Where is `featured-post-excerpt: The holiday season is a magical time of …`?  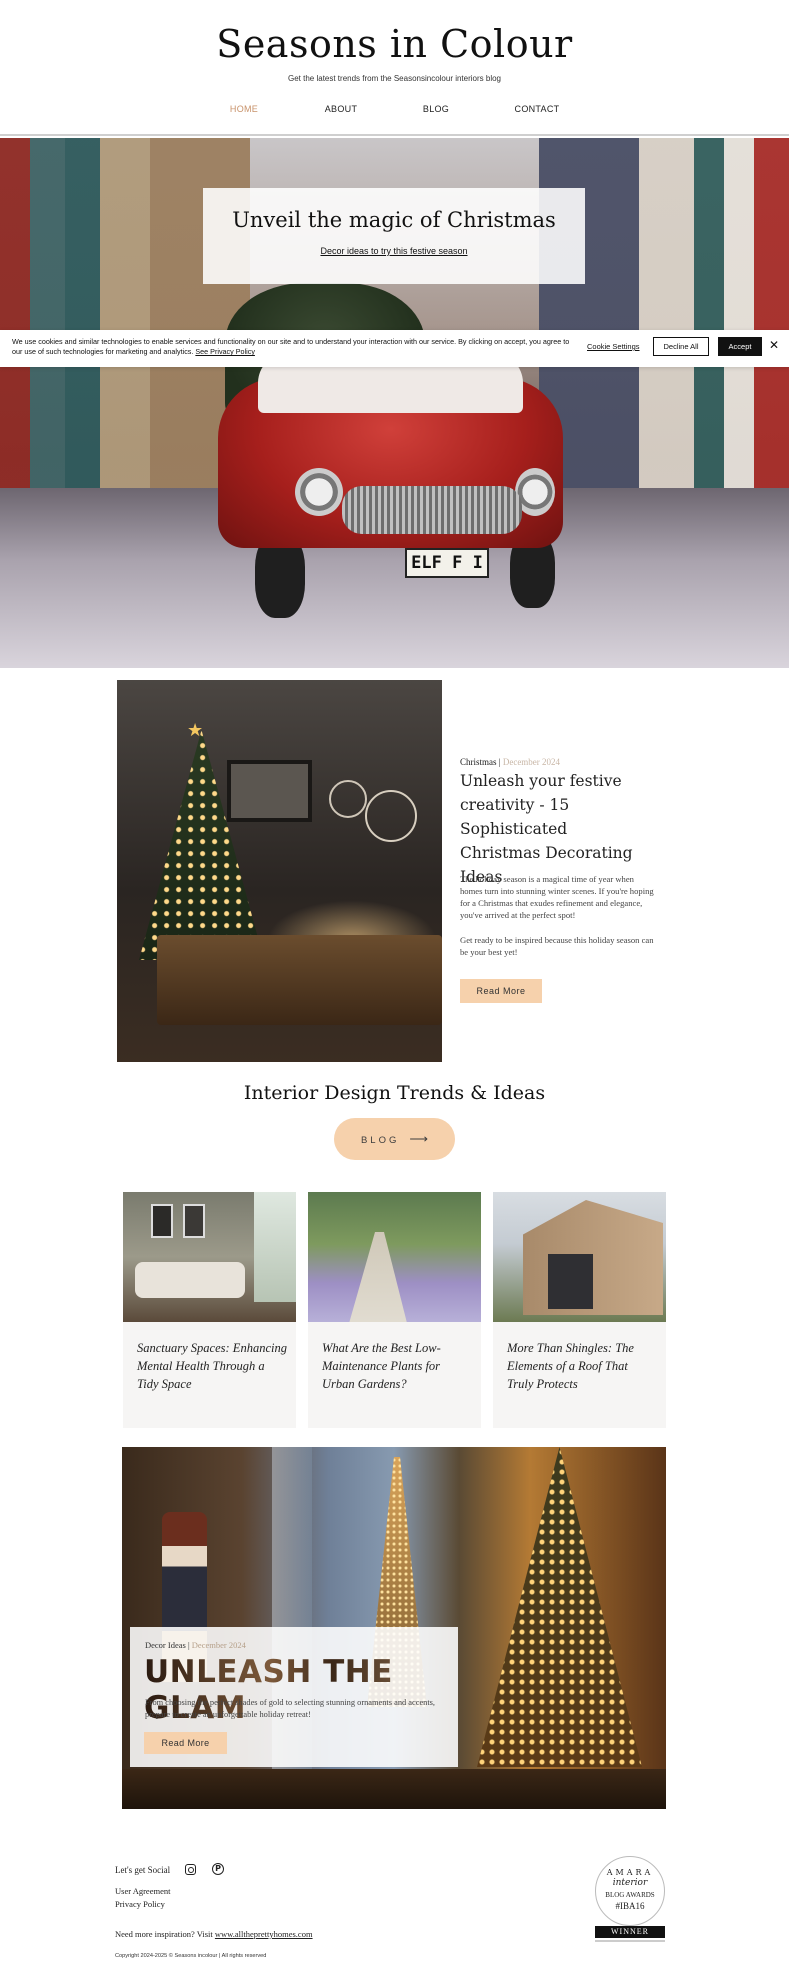 featured-post-excerpt: The holiday season is a magical time of … is located at coordinates (557, 897).